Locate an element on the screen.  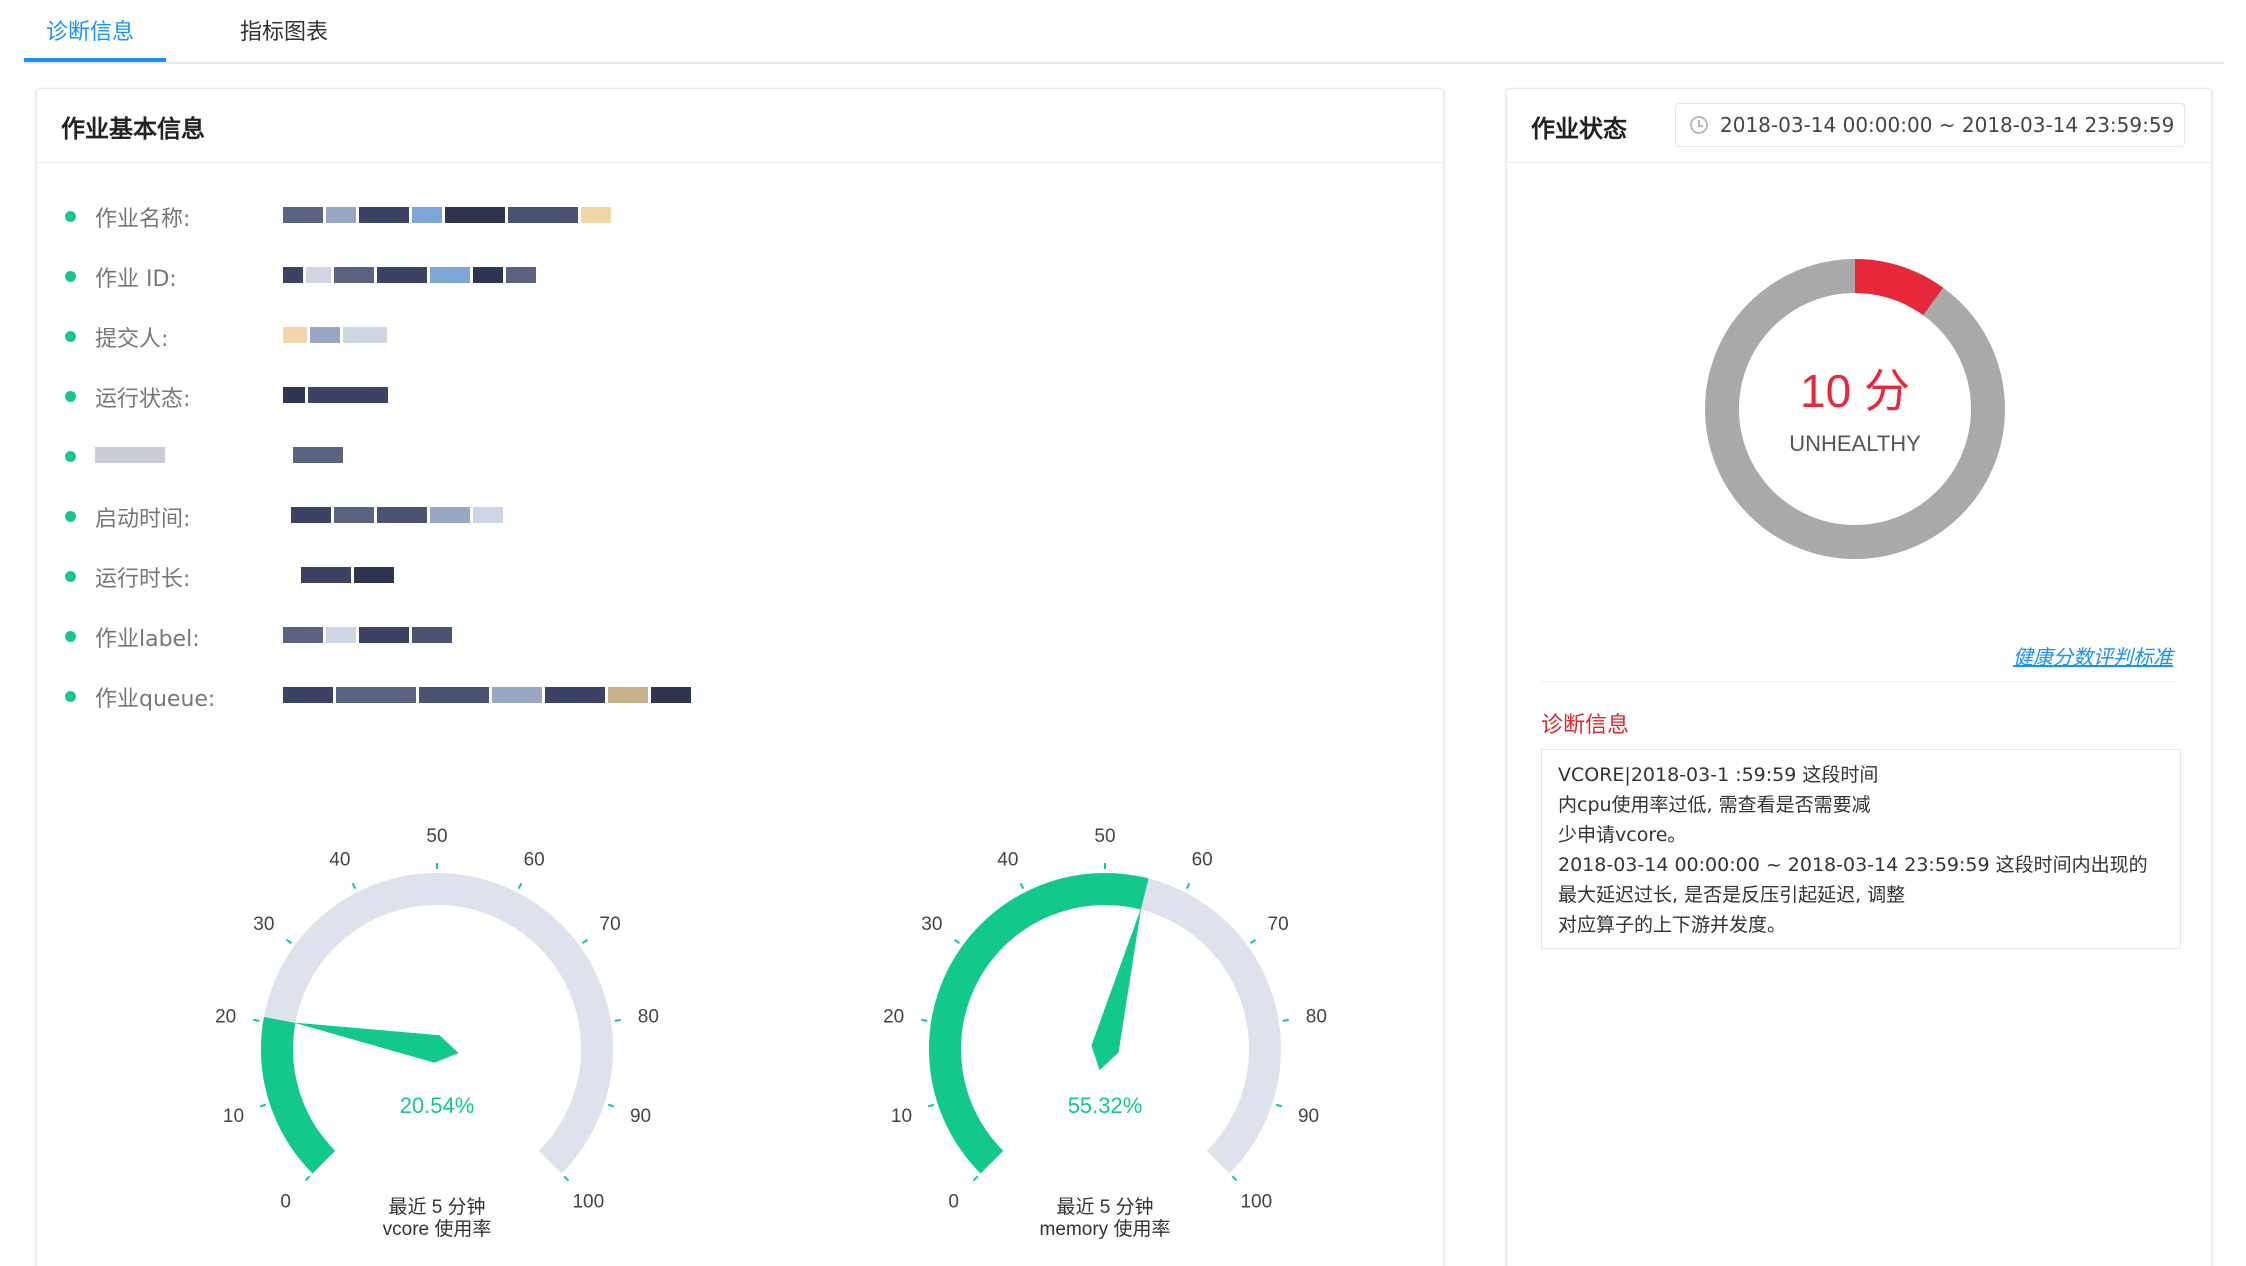
basic-info-title: 作业基本信息 is located at coordinates (133, 129).